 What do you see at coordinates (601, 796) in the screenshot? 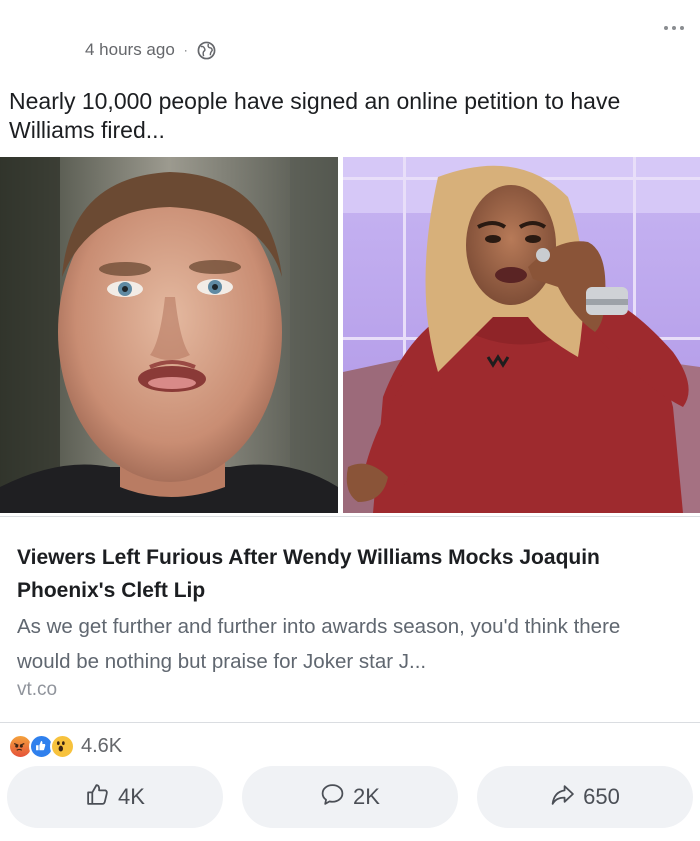
I see `share-count: 650` at bounding box center [601, 796].